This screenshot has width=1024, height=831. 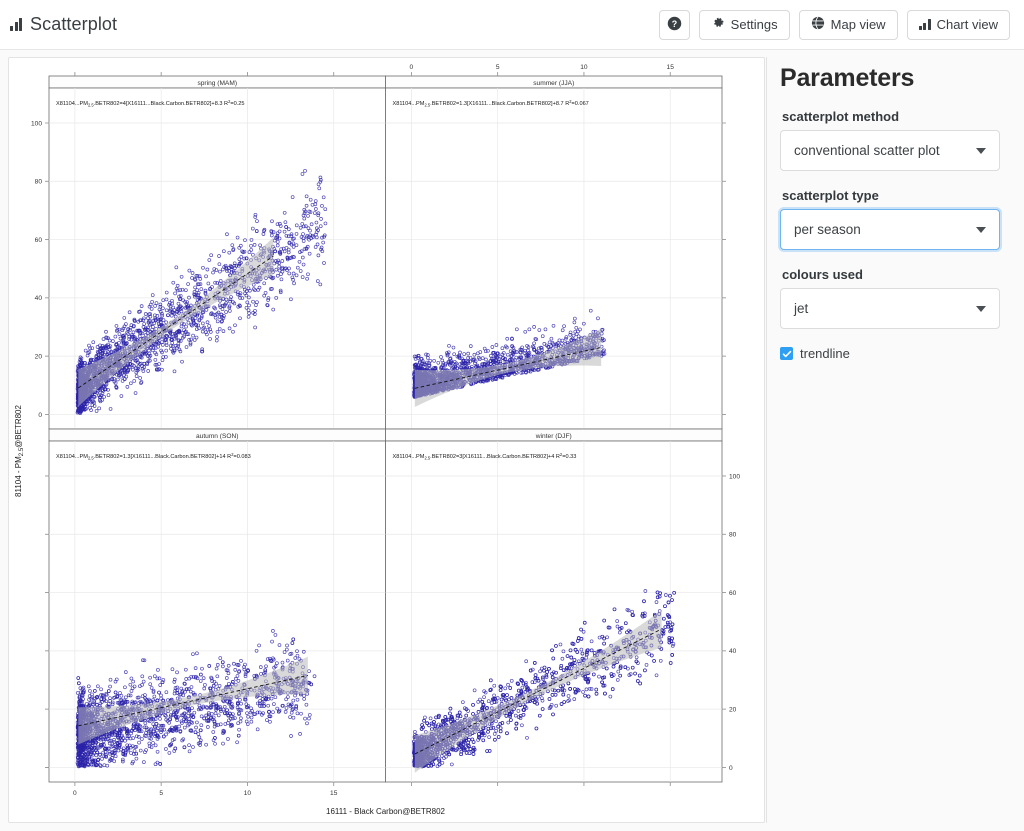 I want to click on app-title: Scatterplot, so click(x=74, y=24).